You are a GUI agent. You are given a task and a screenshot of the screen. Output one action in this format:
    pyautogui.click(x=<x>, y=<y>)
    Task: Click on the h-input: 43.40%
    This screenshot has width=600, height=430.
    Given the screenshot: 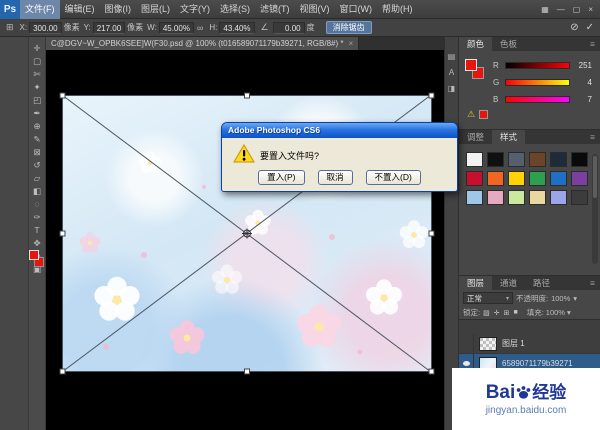 What is the action you would take?
    pyautogui.click(x=237, y=27)
    